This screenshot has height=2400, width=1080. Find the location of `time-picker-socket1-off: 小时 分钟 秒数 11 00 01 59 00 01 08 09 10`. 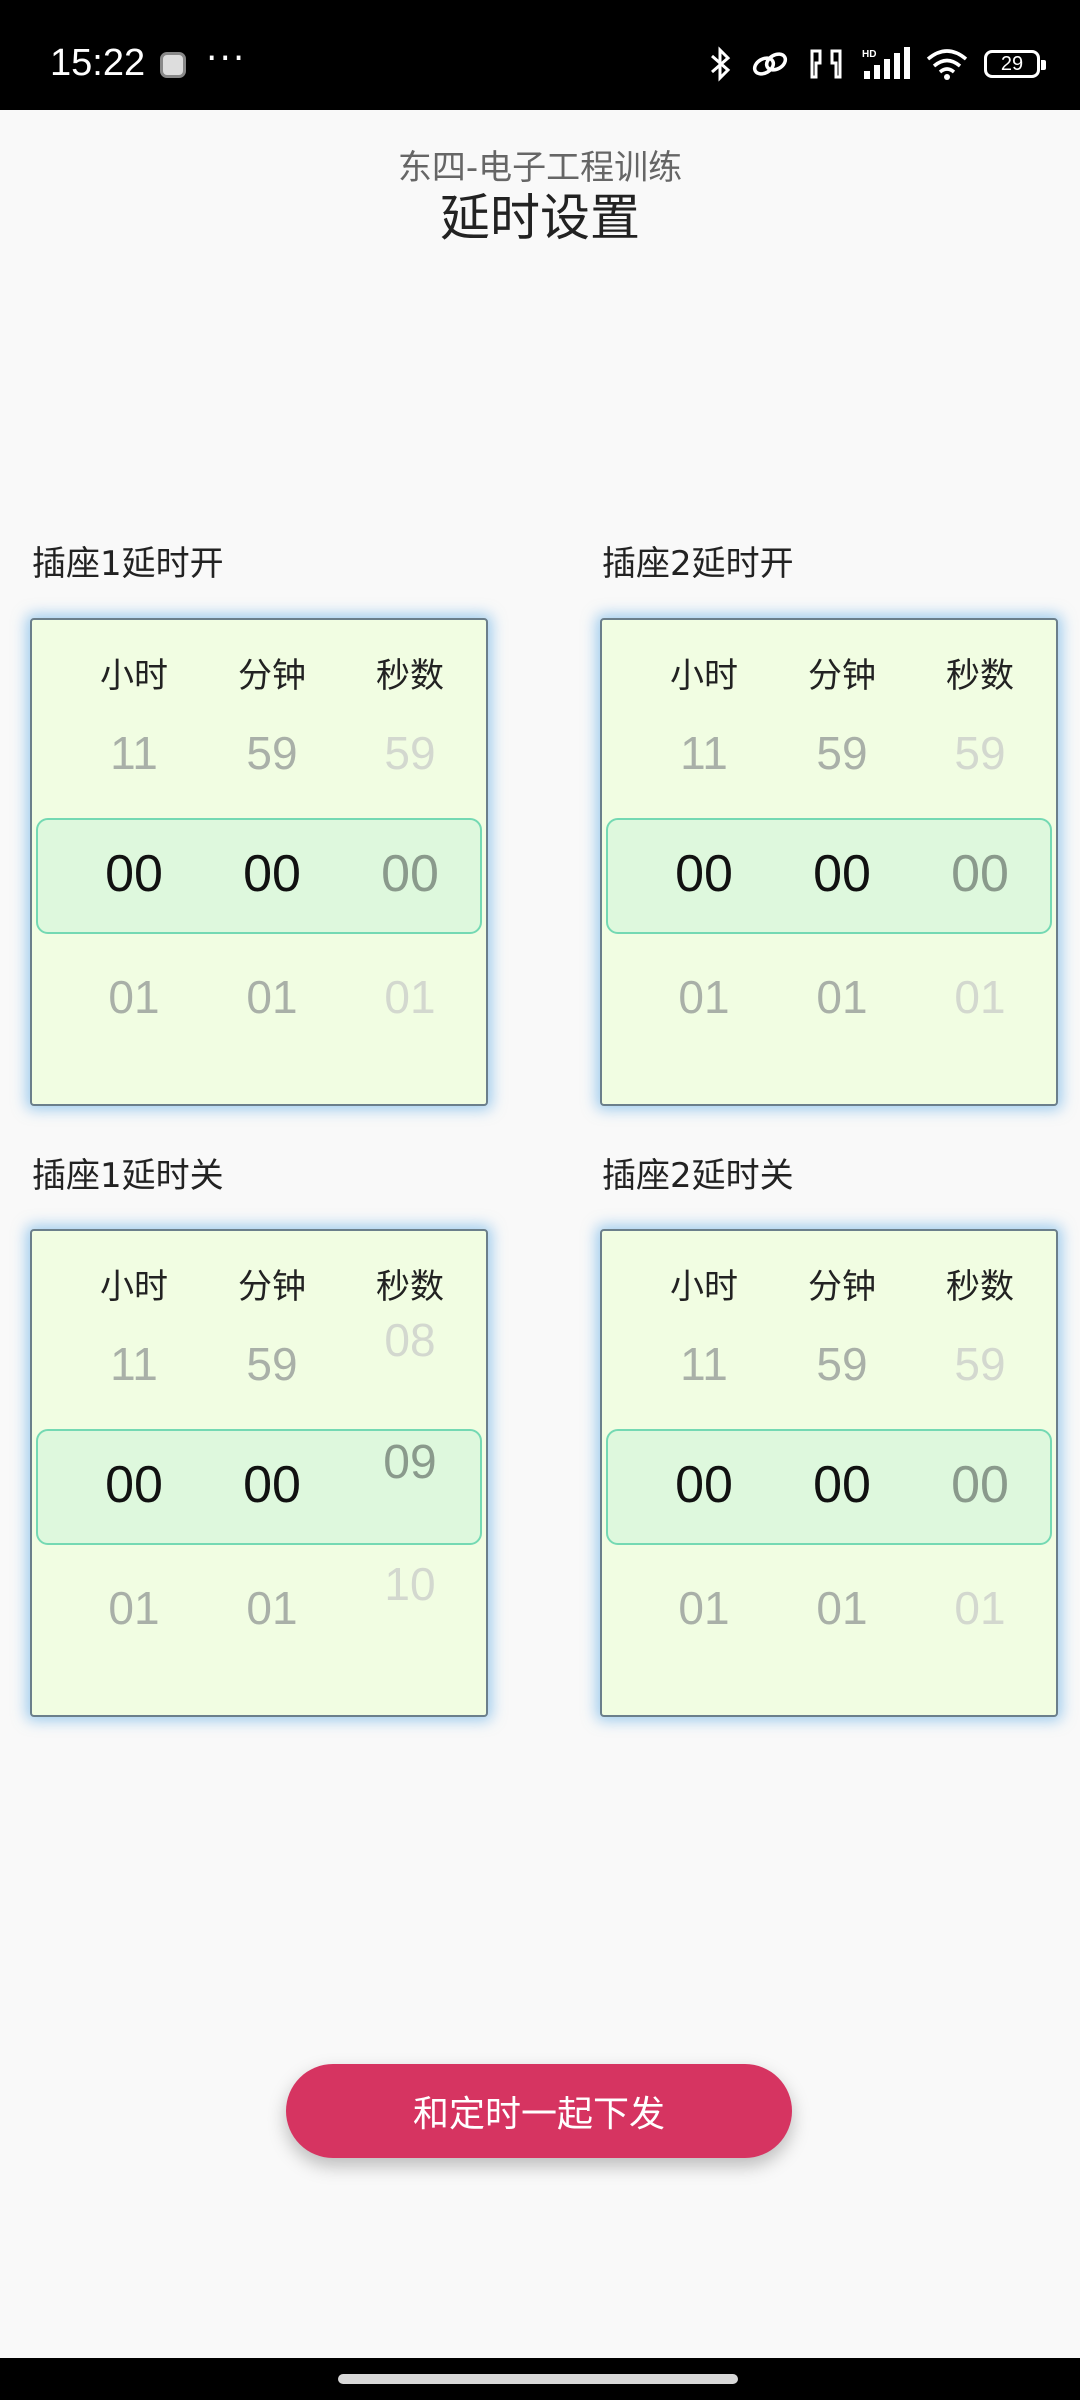

time-picker-socket1-off: 小时 分钟 秒数 11 00 01 59 00 01 08 09 10 is located at coordinates (259, 1473).